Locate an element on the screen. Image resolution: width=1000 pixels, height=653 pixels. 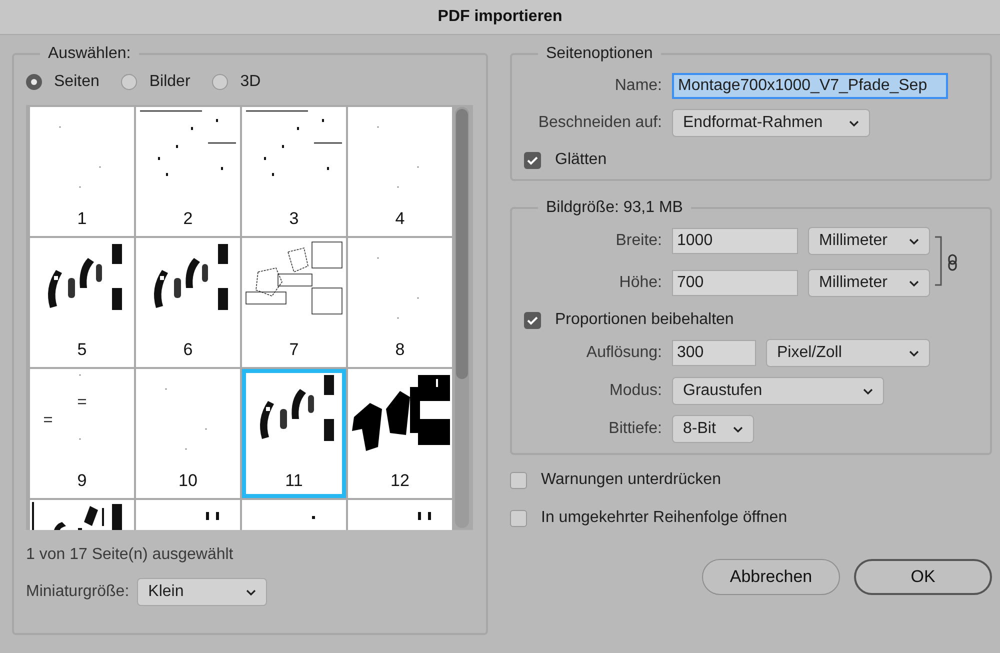
checkbox-option: Proportionen beibehalten is located at coordinates (629, 320).